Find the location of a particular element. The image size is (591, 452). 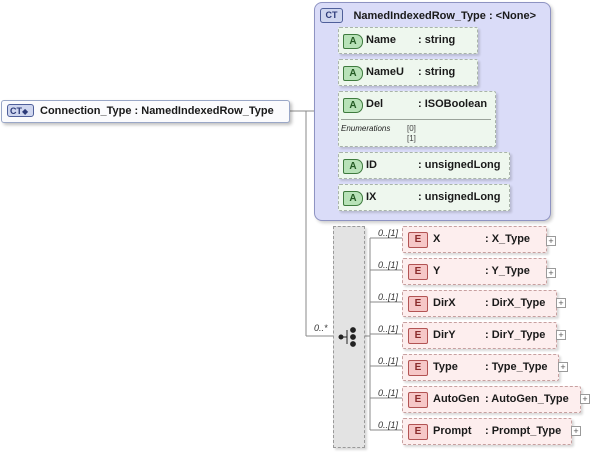

element-type: : Y_Type is located at coordinates (507, 271).